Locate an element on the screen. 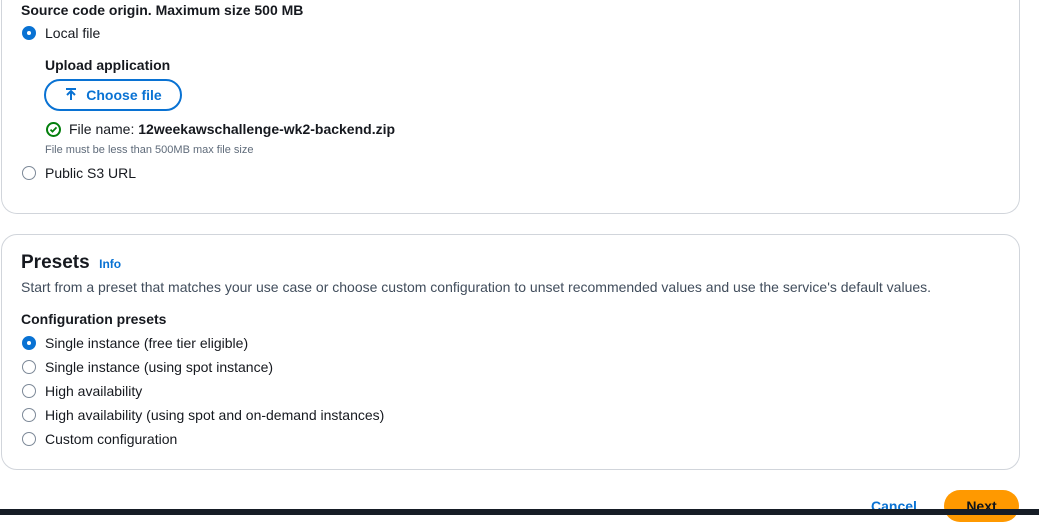 The width and height of the screenshot is (1039, 522). radio-preset-custom is located at coordinates (29, 439).